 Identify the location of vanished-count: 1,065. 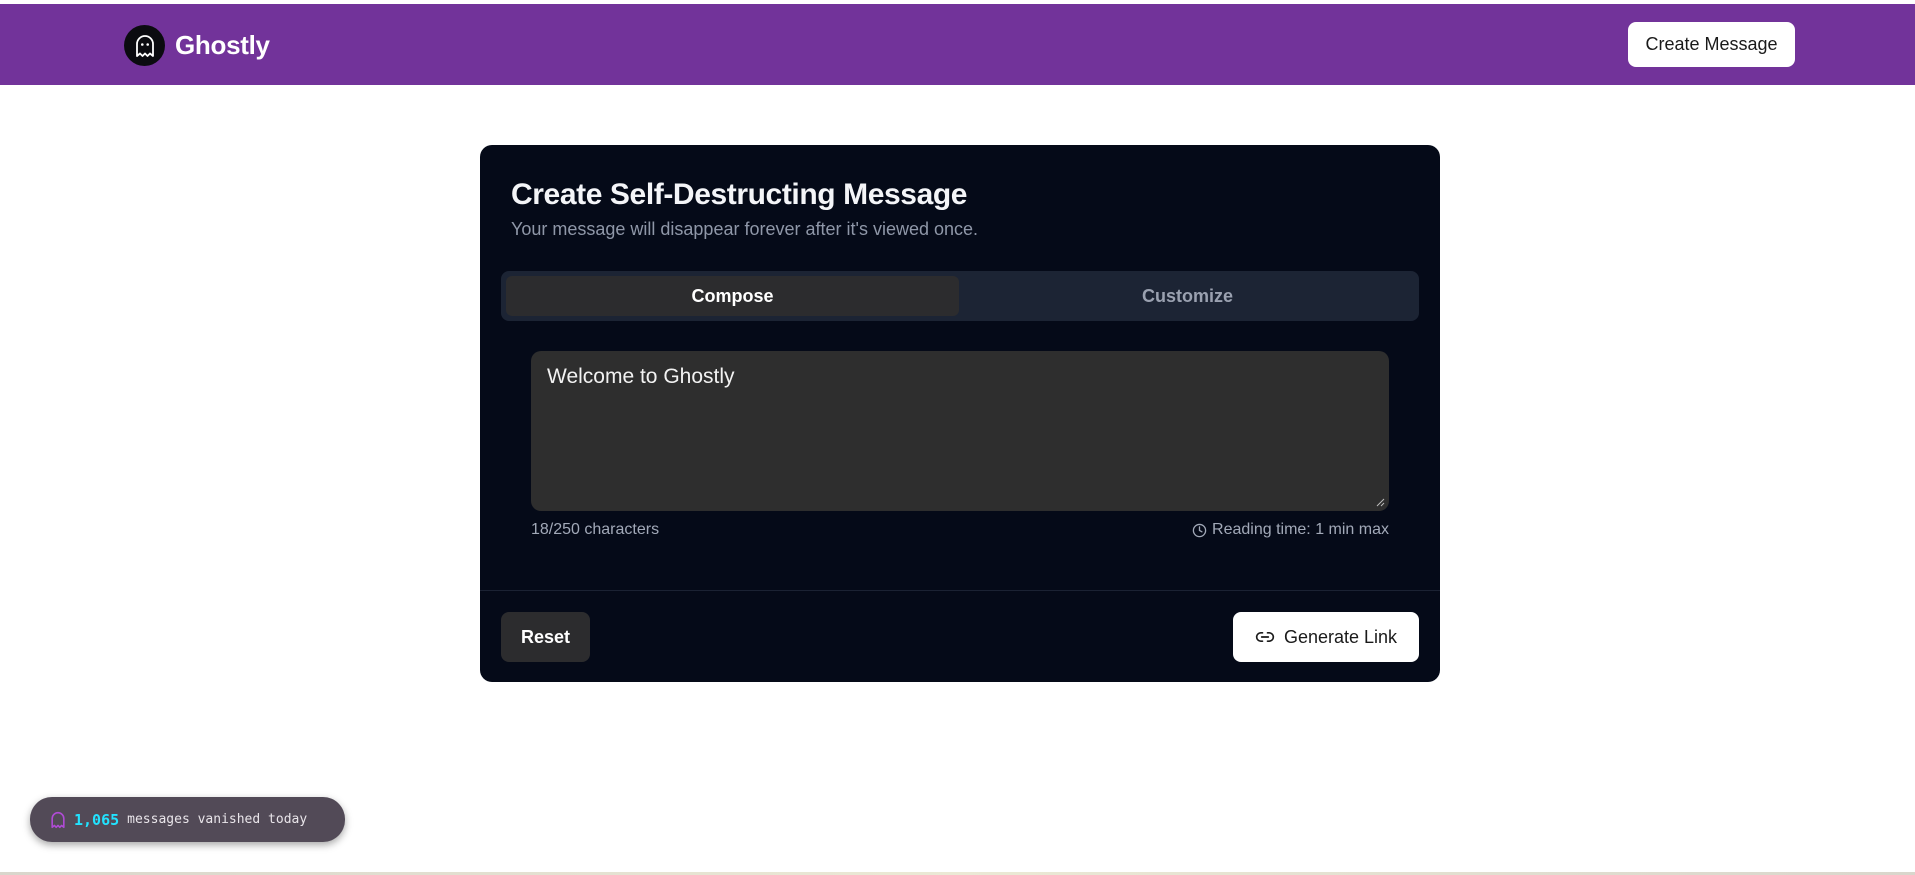
(97, 819).